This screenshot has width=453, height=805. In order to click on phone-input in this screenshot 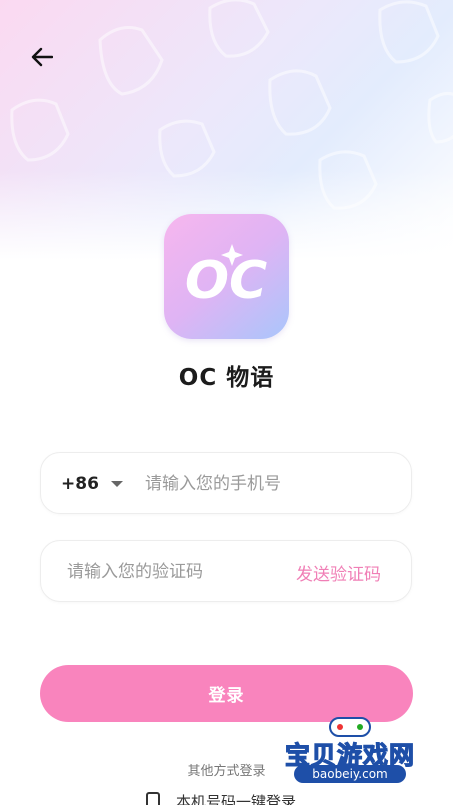, I will do `click(270, 484)`.